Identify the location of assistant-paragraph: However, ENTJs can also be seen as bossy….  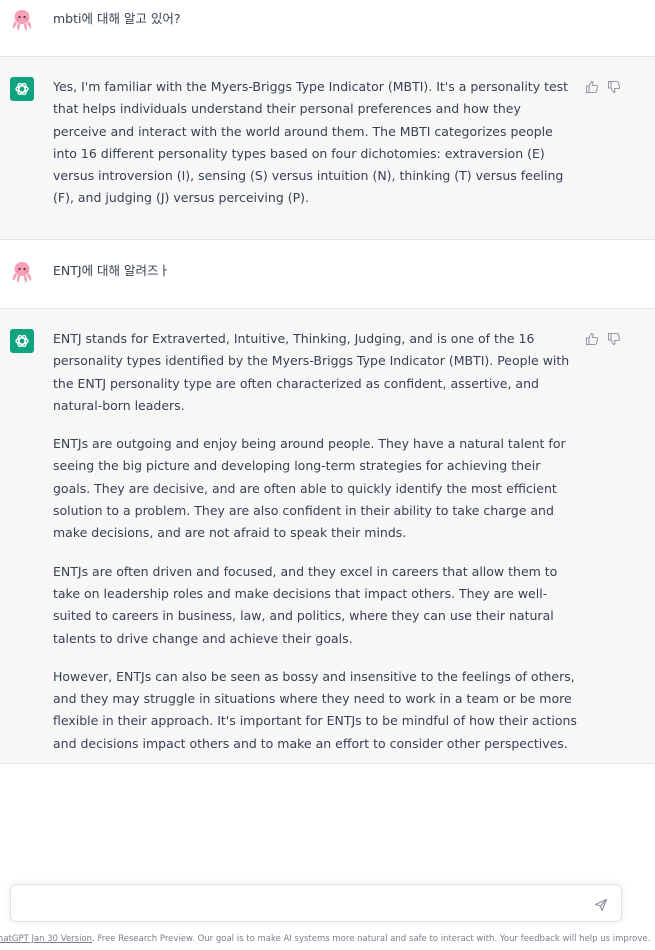
(315, 709).